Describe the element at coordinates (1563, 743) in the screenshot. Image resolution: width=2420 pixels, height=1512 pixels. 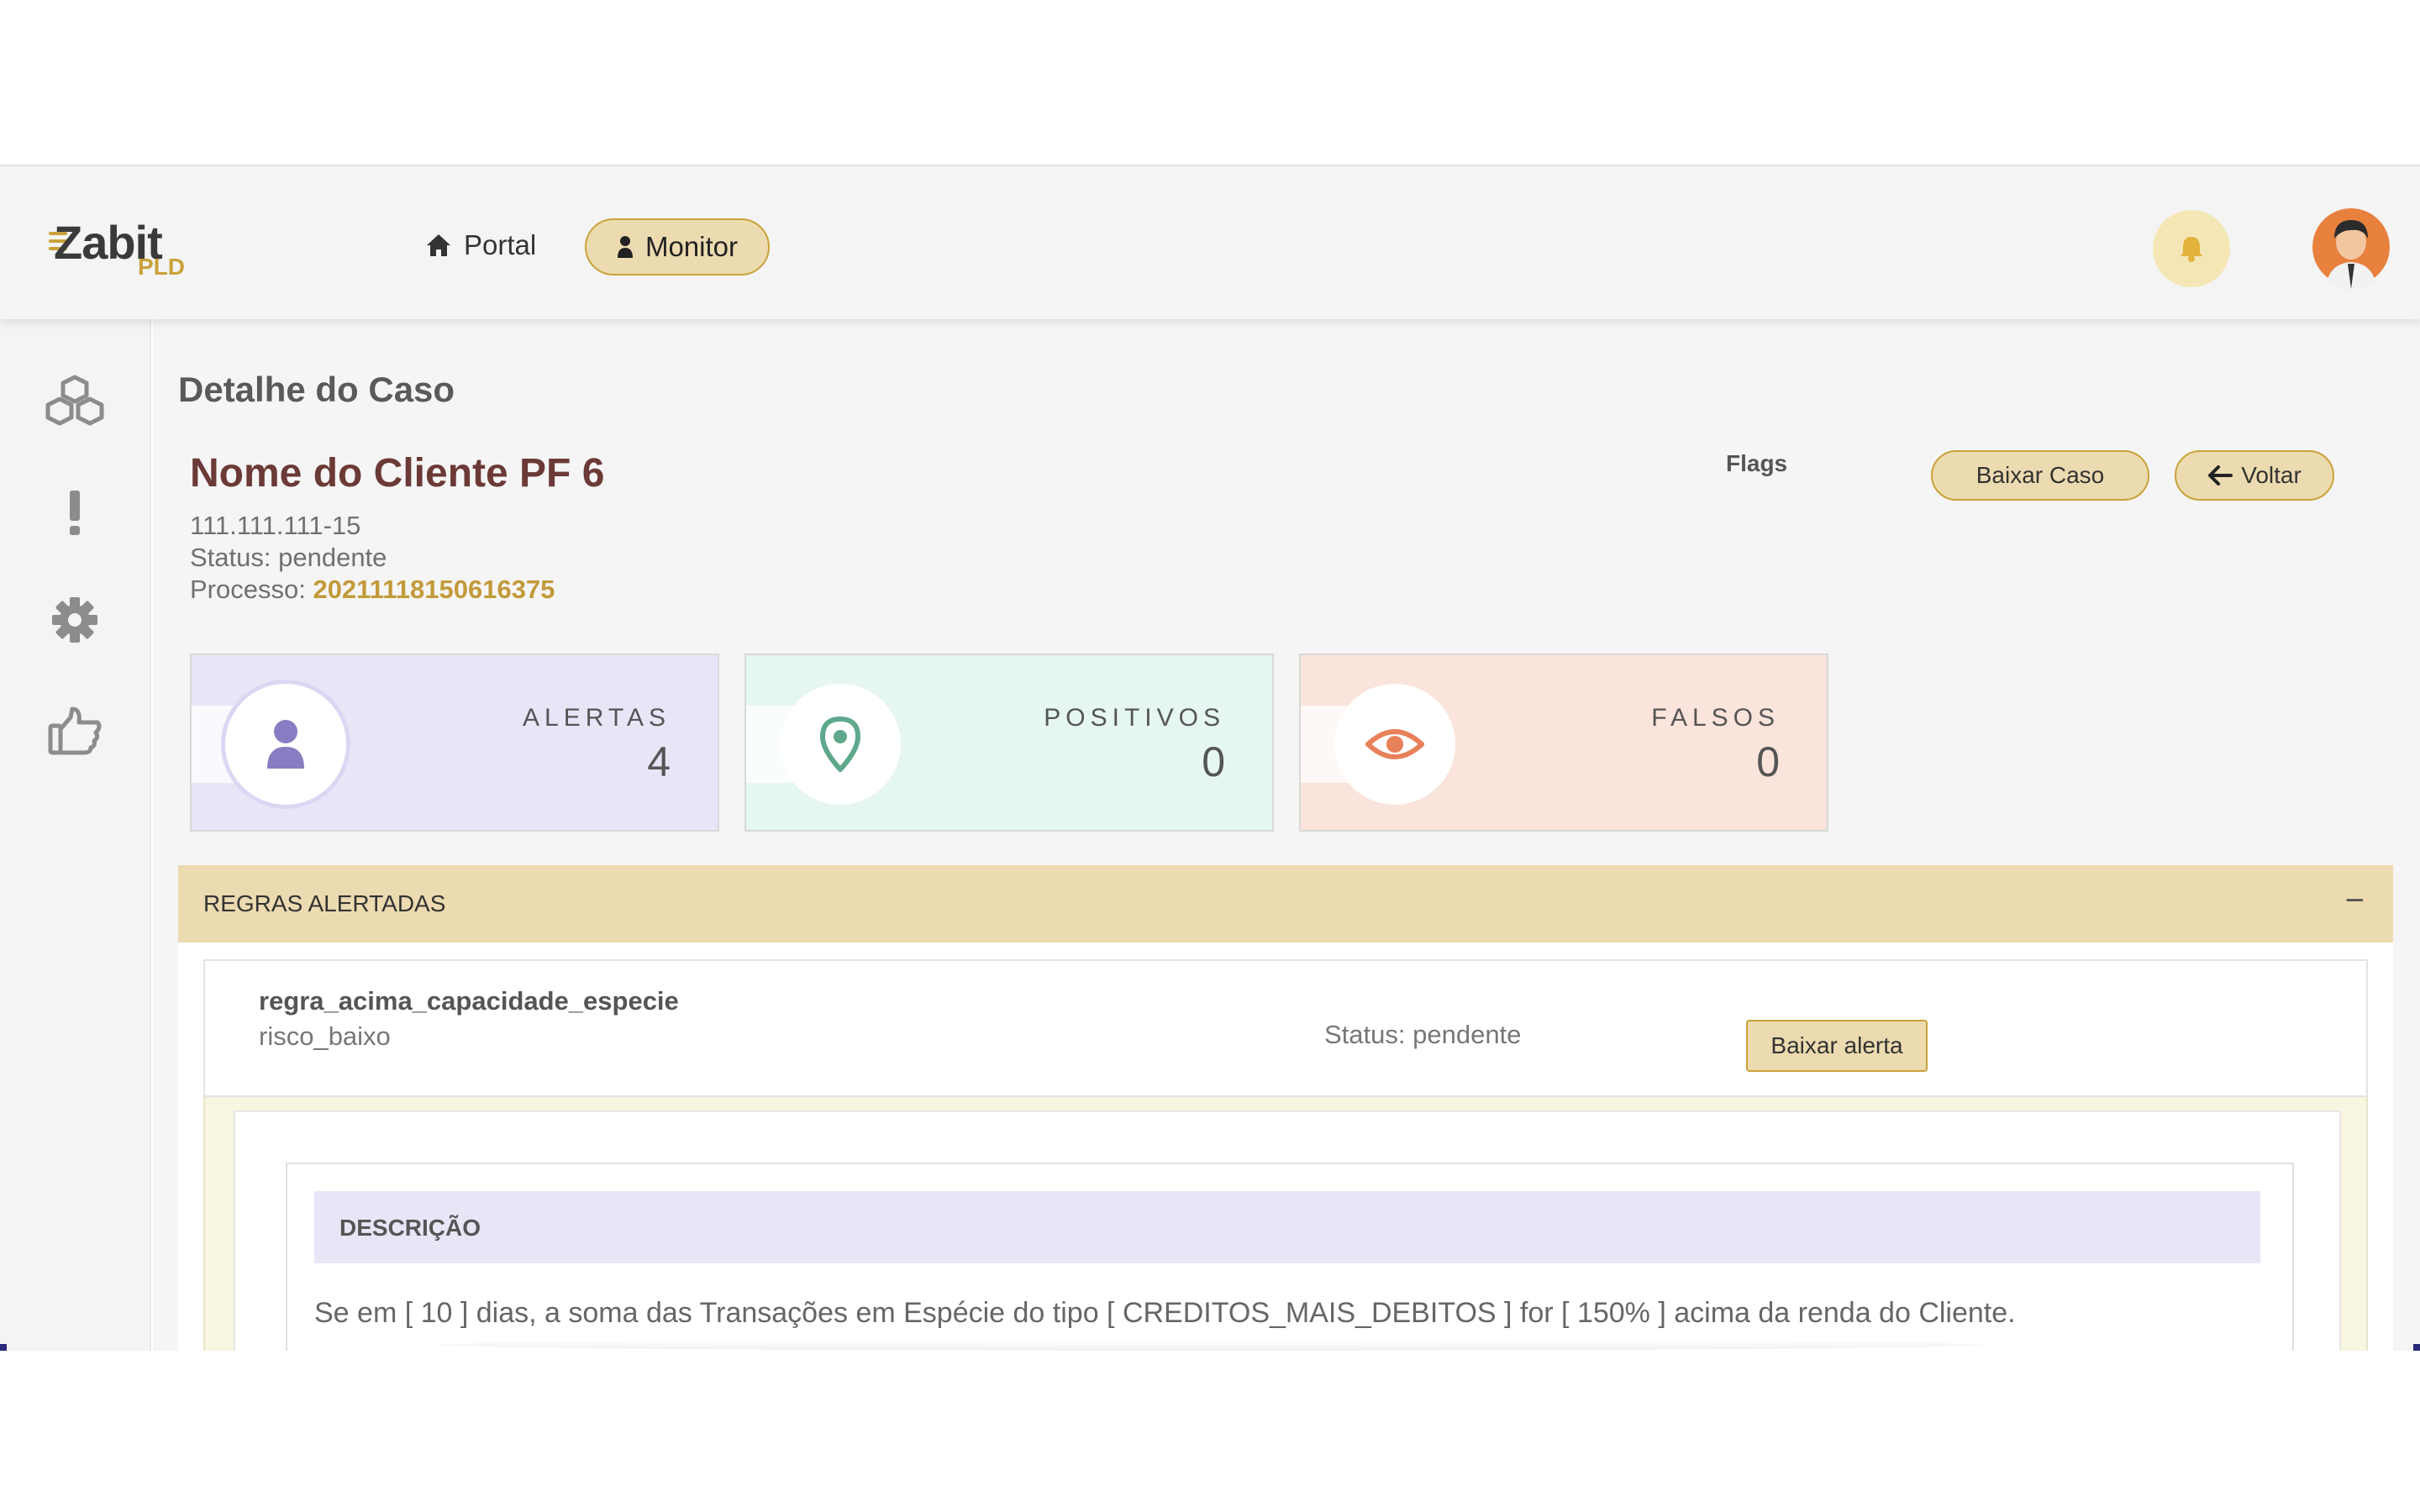
I see `stat-card-falsos: FALSOS 0` at that location.